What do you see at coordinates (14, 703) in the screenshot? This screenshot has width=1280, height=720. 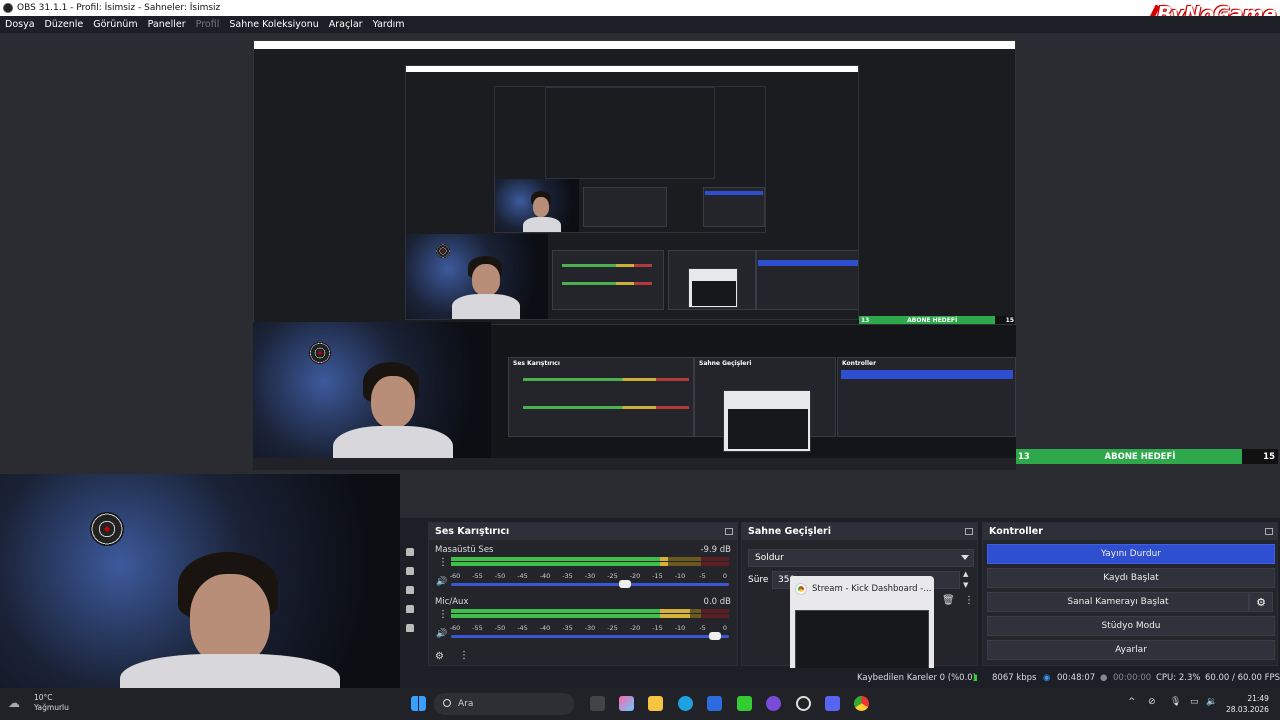 I see `weather-icon: ☁` at bounding box center [14, 703].